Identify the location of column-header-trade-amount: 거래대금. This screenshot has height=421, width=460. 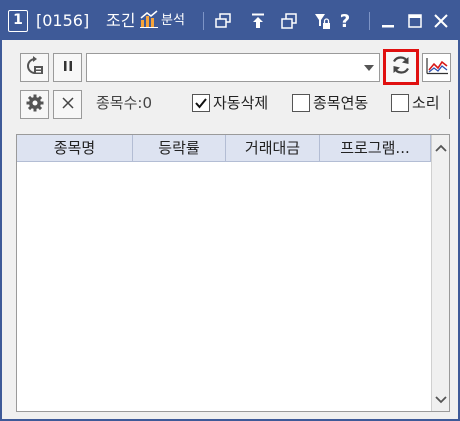
(273, 148).